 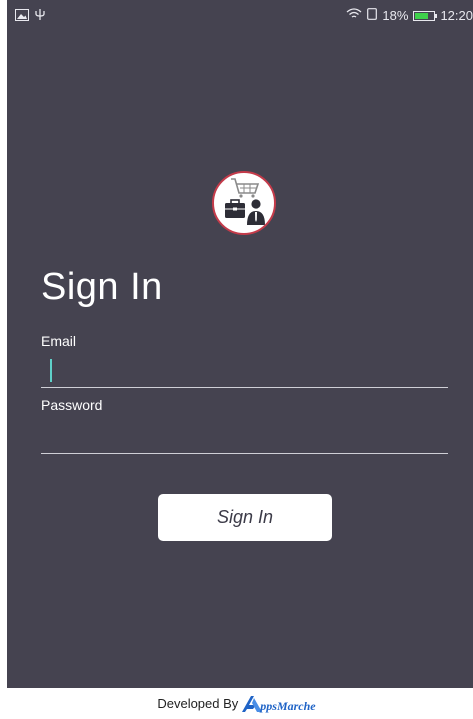 What do you see at coordinates (288, 706) in the screenshot?
I see `brand-name: ppsMarche` at bounding box center [288, 706].